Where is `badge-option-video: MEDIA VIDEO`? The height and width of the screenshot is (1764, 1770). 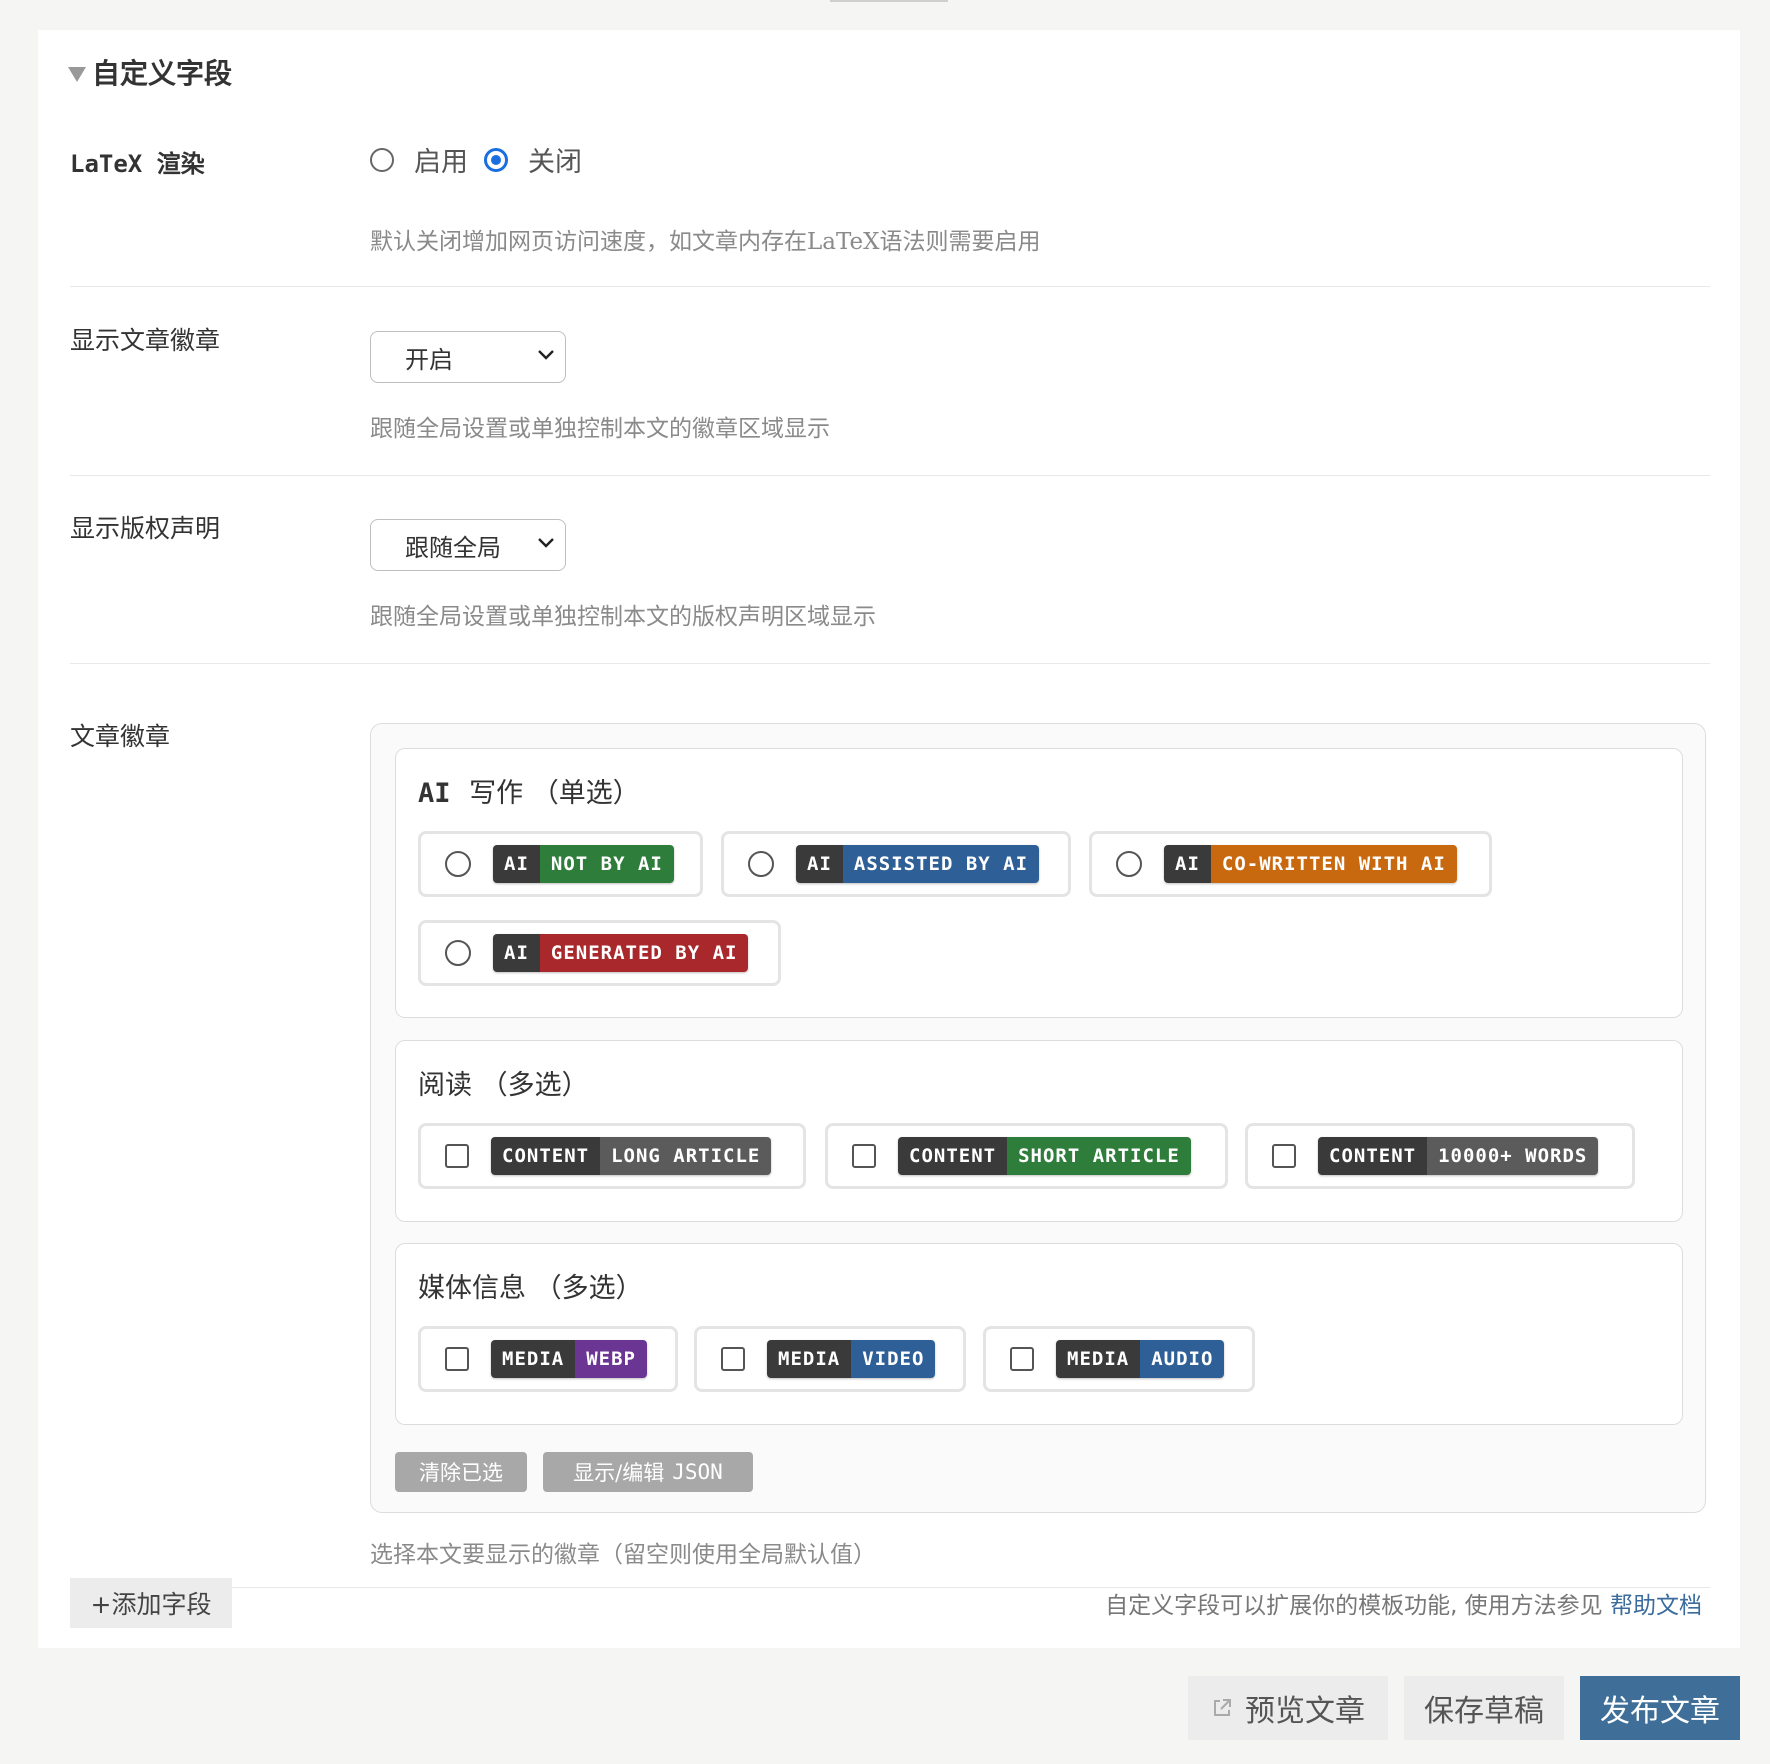
badge-option-video: MEDIA VIDEO is located at coordinates (830, 1359).